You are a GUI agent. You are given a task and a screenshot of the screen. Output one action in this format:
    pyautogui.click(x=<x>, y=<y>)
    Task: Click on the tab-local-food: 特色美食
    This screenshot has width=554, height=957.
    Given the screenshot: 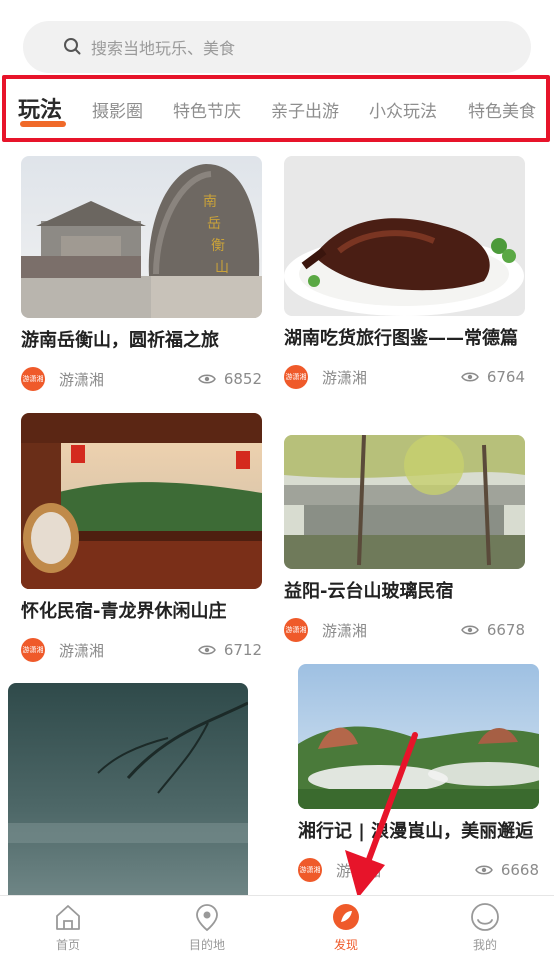 What is the action you would take?
    pyautogui.click(x=502, y=109)
    